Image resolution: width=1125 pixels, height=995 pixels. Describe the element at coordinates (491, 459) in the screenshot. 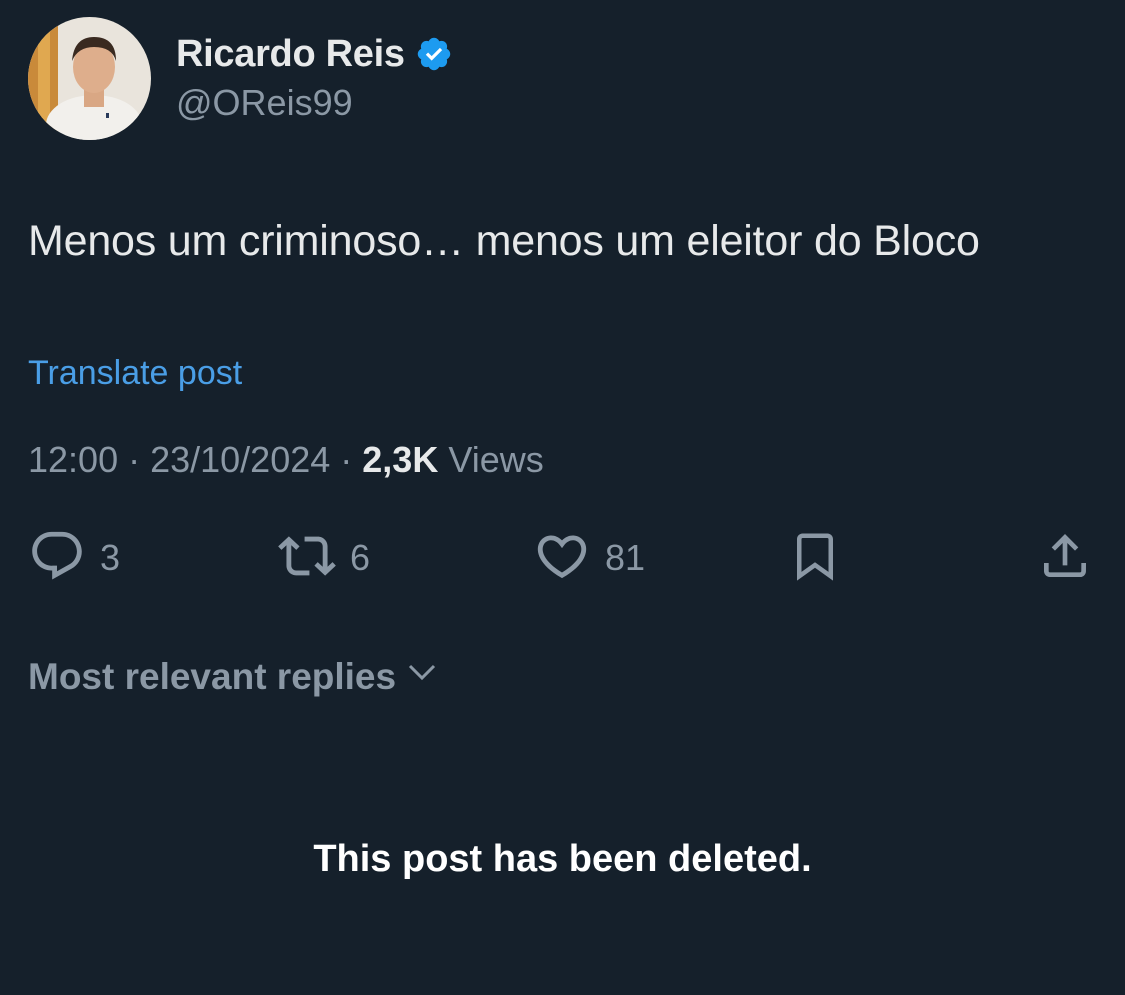

I see `views-label: Views` at that location.